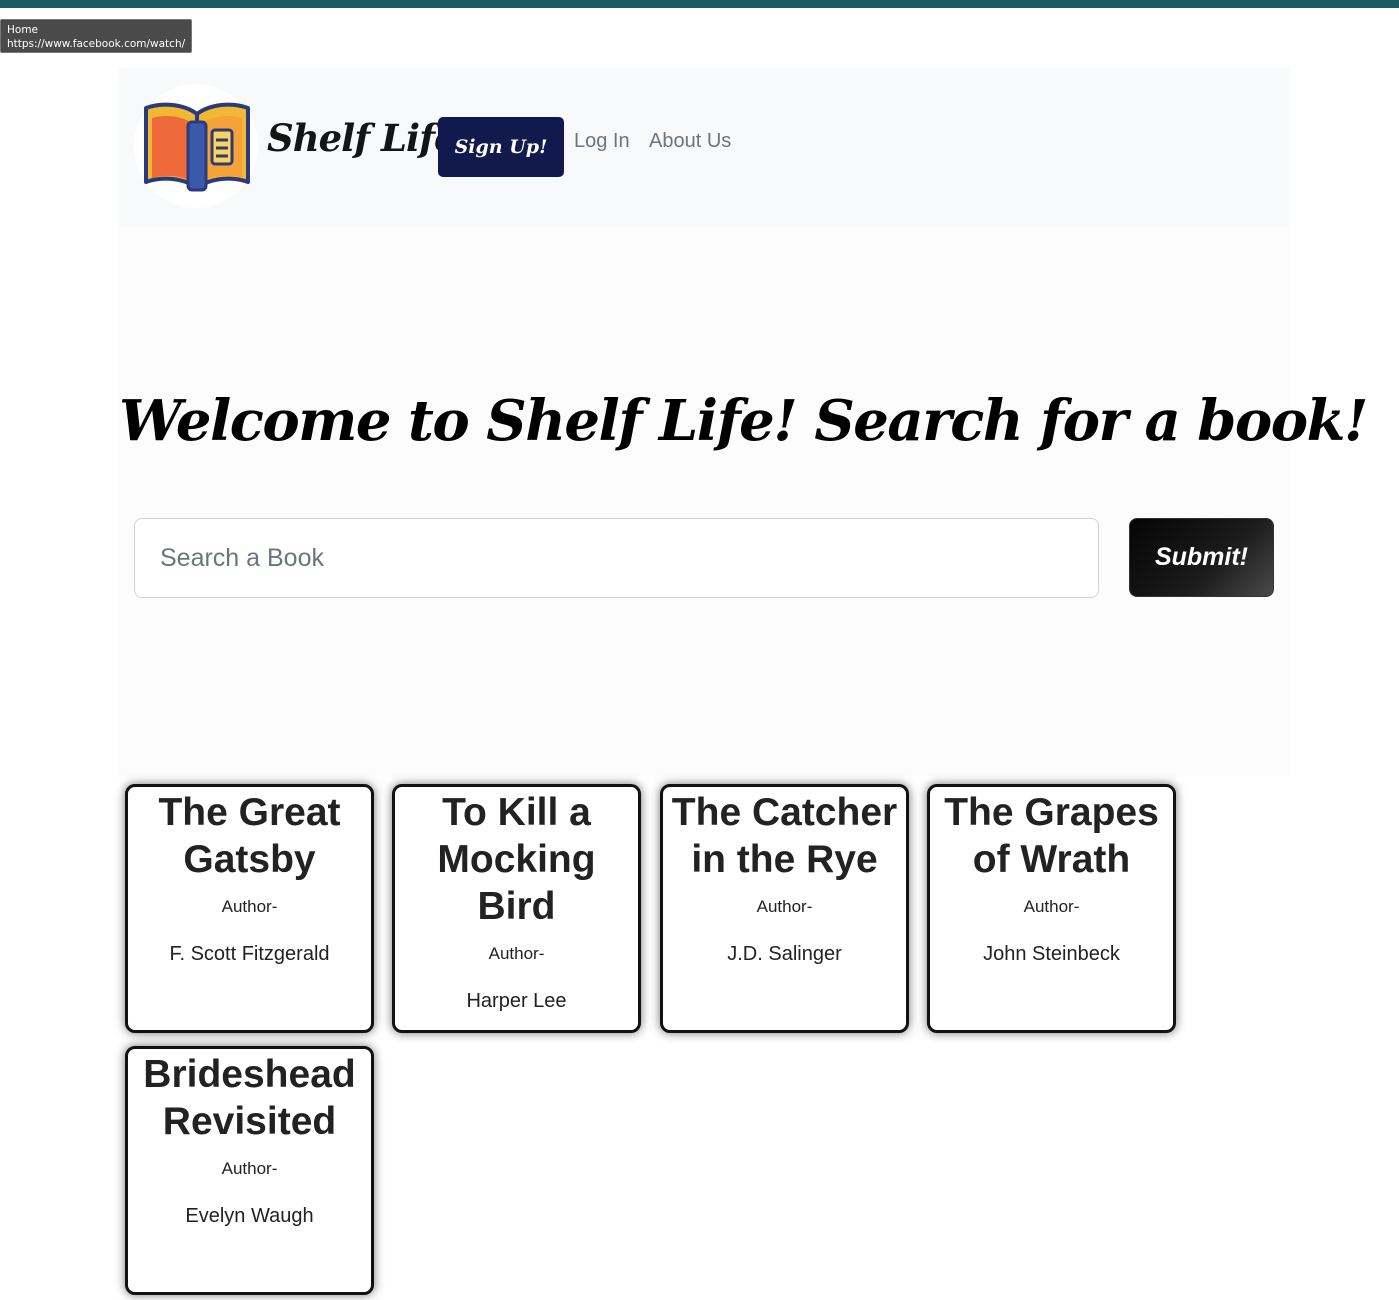 This screenshot has height=1300, width=1399. Describe the element at coordinates (249, 954) in the screenshot. I see `book-author: F. Scott Fitzgerald` at that location.